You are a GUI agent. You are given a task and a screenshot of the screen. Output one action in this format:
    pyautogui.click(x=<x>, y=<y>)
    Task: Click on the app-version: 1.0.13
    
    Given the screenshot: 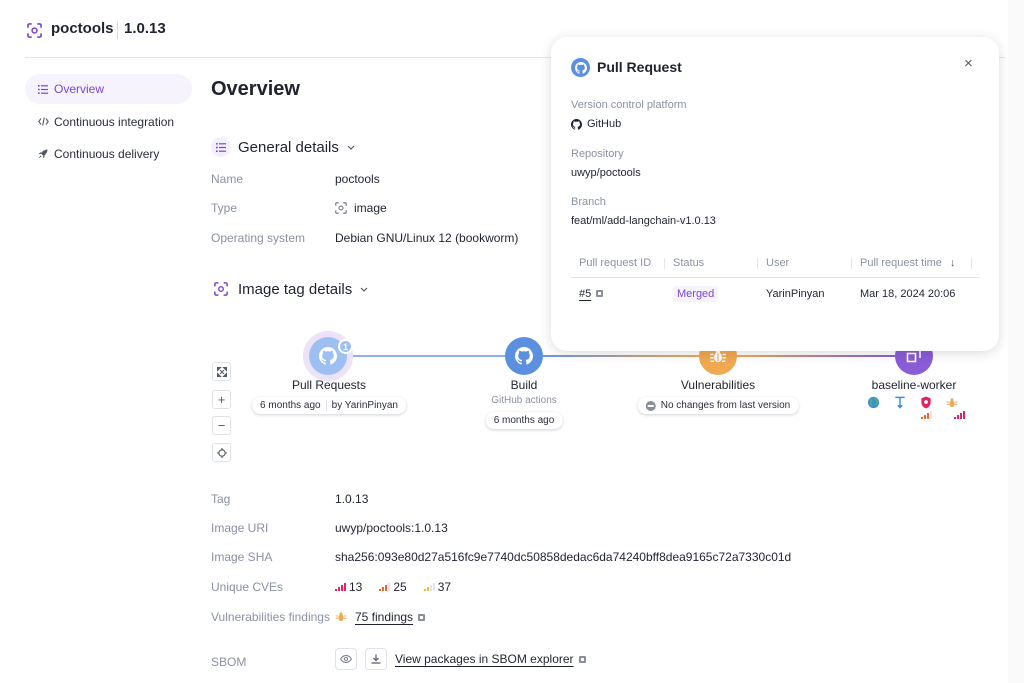 What is the action you would take?
    pyautogui.click(x=145, y=28)
    